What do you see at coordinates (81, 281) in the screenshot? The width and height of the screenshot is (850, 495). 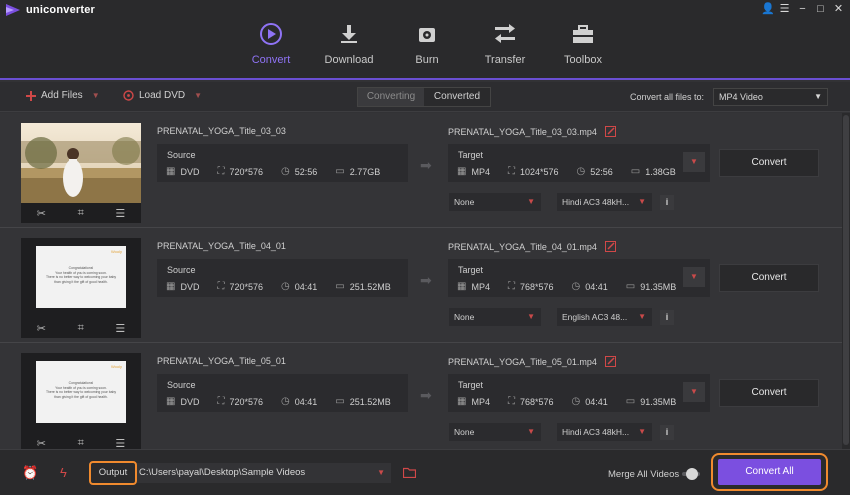 I see `slide-line: than giving it the gift of good health.` at bounding box center [81, 281].